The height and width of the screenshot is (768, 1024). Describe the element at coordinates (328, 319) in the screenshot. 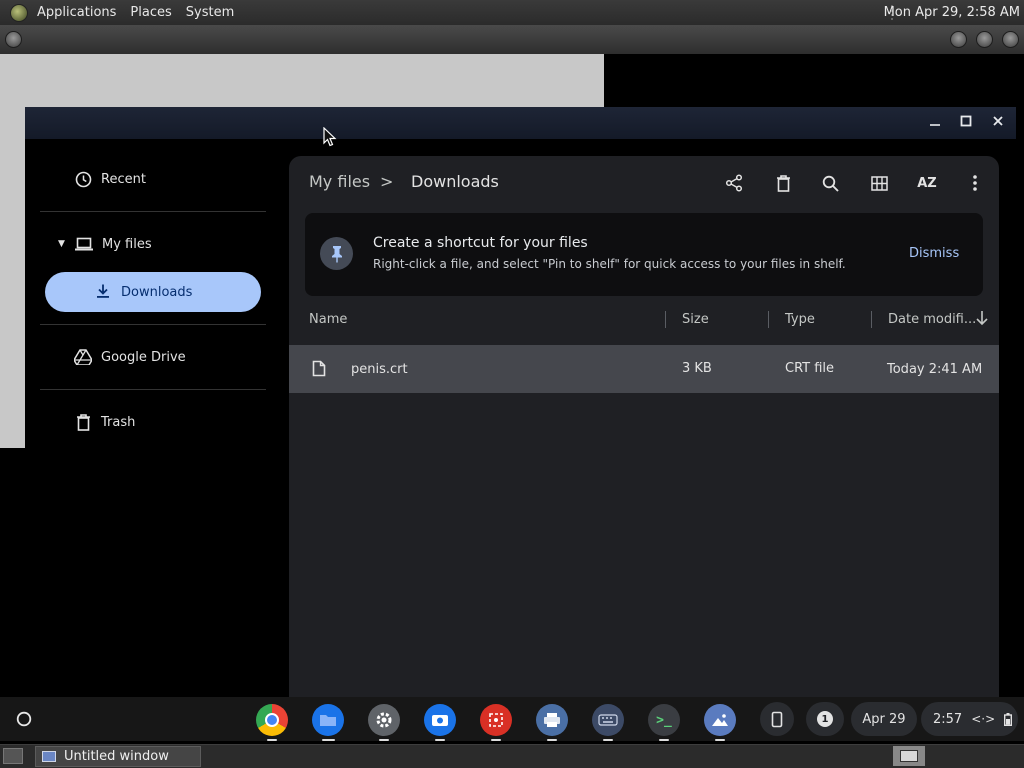

I see `column-header-name: Name` at that location.